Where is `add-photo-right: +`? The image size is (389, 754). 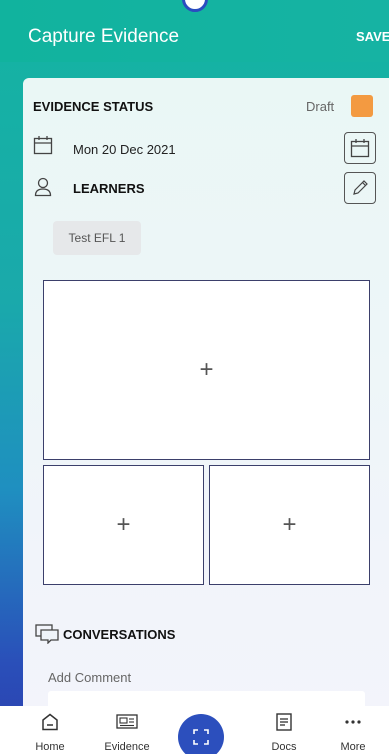
add-photo-right: + is located at coordinates (289, 525).